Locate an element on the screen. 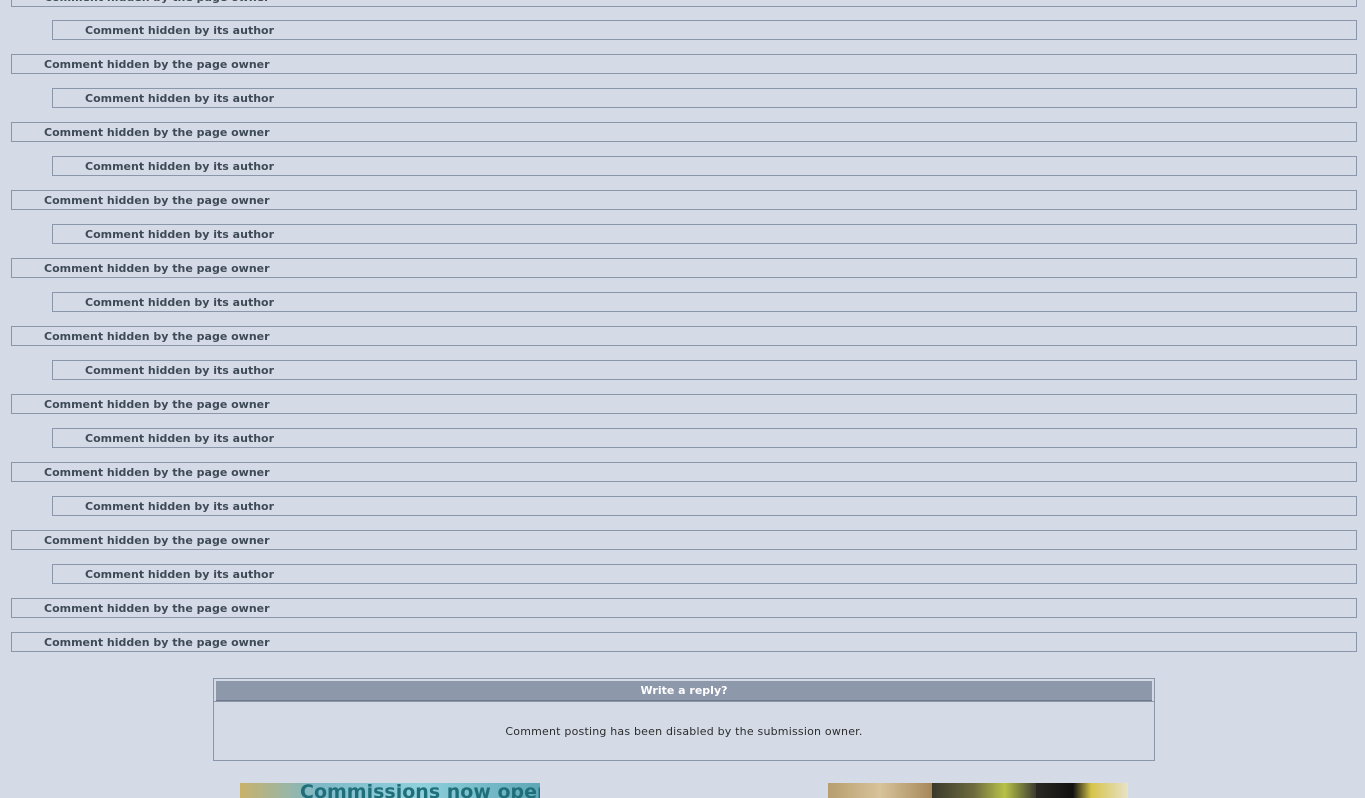 Image resolution: width=1365 pixels, height=798 pixels. divider is located at coordinates (684, 701).